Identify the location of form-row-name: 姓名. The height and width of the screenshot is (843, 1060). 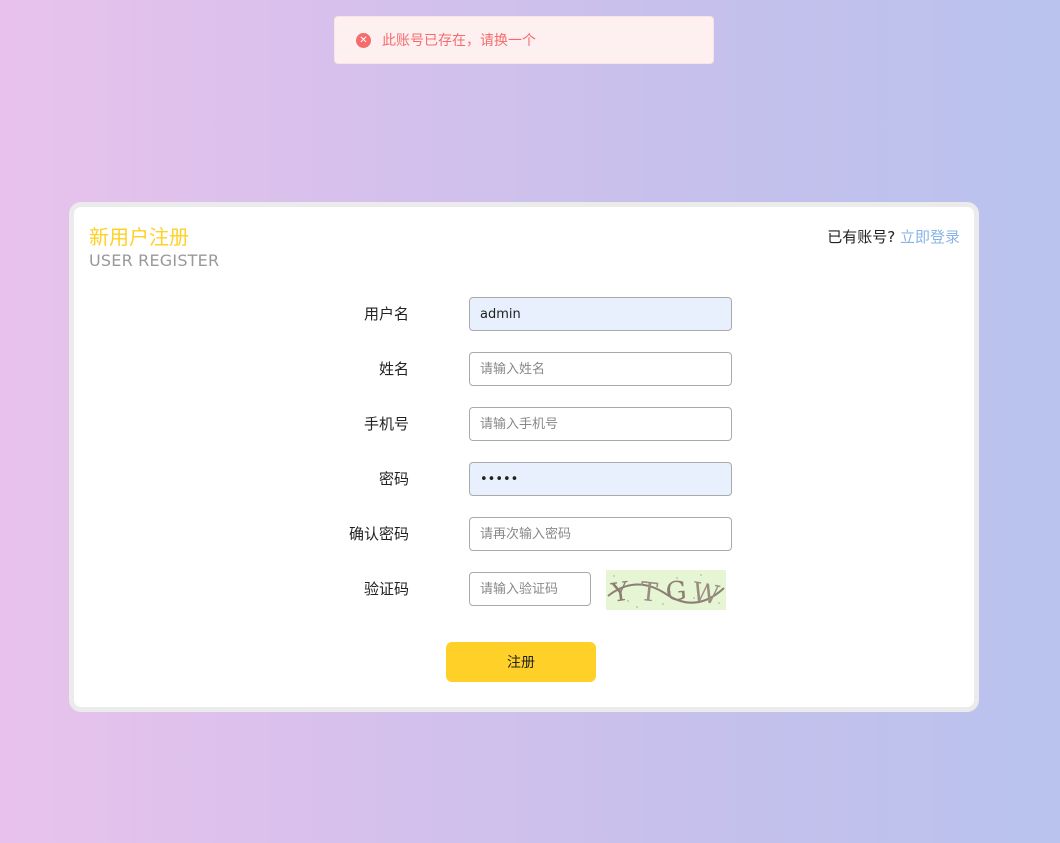
(524, 369).